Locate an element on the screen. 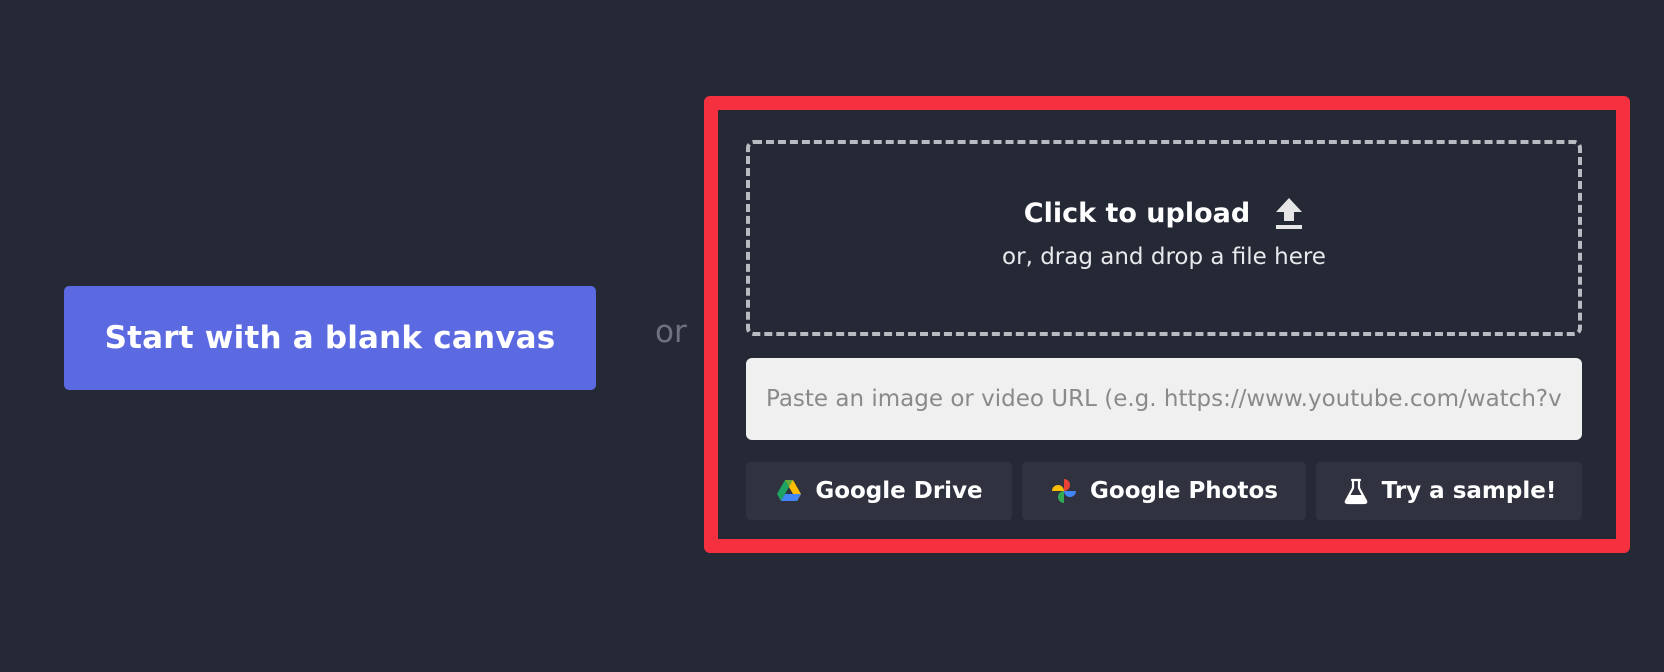 This screenshot has width=1664, height=672. google-drive-button: Google Drive is located at coordinates (879, 491).